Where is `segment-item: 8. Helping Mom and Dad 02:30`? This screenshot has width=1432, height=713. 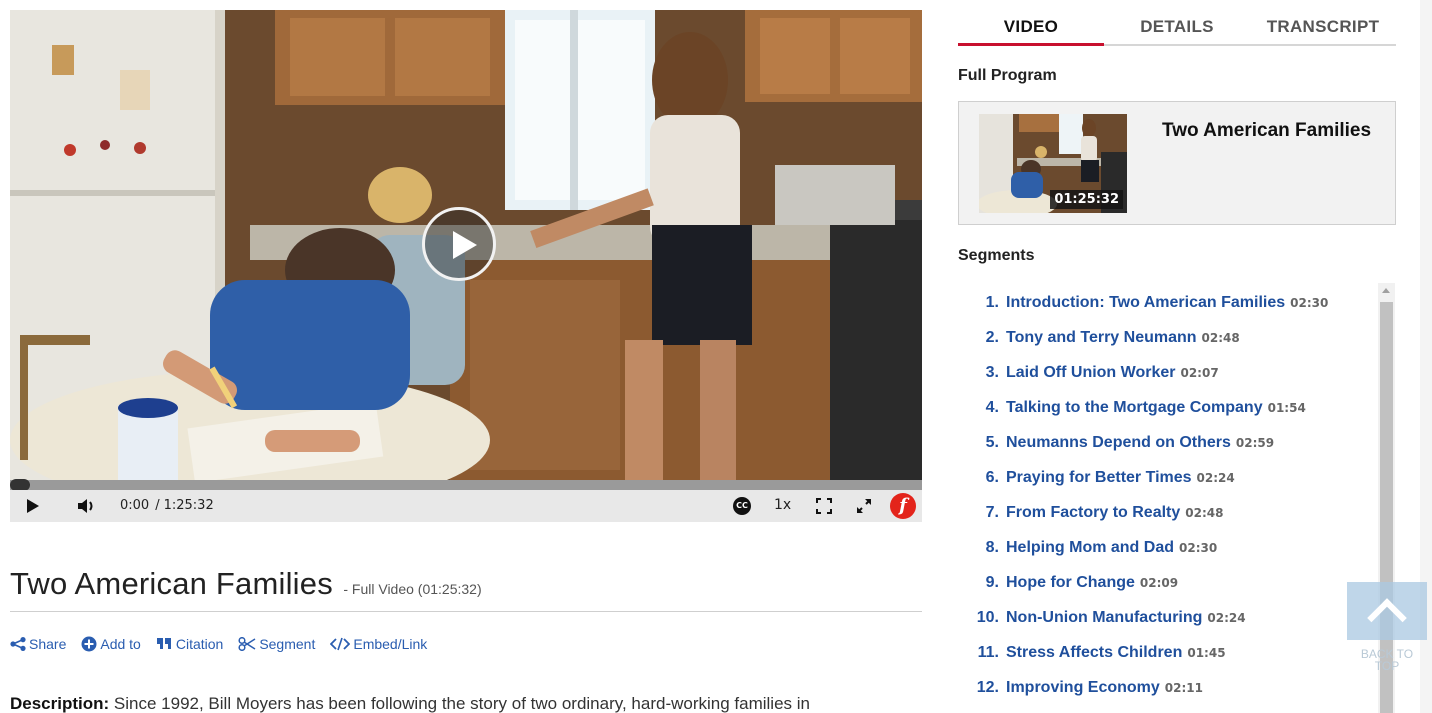 segment-item: 8. Helping Mom and Dad 02:30 is located at coordinates (1165, 545).